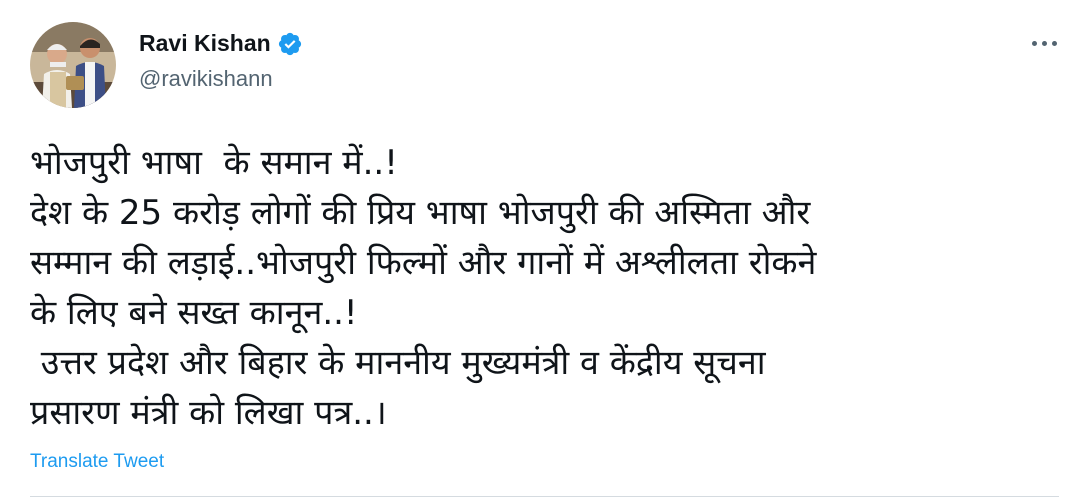 This screenshot has height=499, width=1089. What do you see at coordinates (194, 313) in the screenshot?
I see `tweet-text-line: के लिए बने सख्त कानून..!` at bounding box center [194, 313].